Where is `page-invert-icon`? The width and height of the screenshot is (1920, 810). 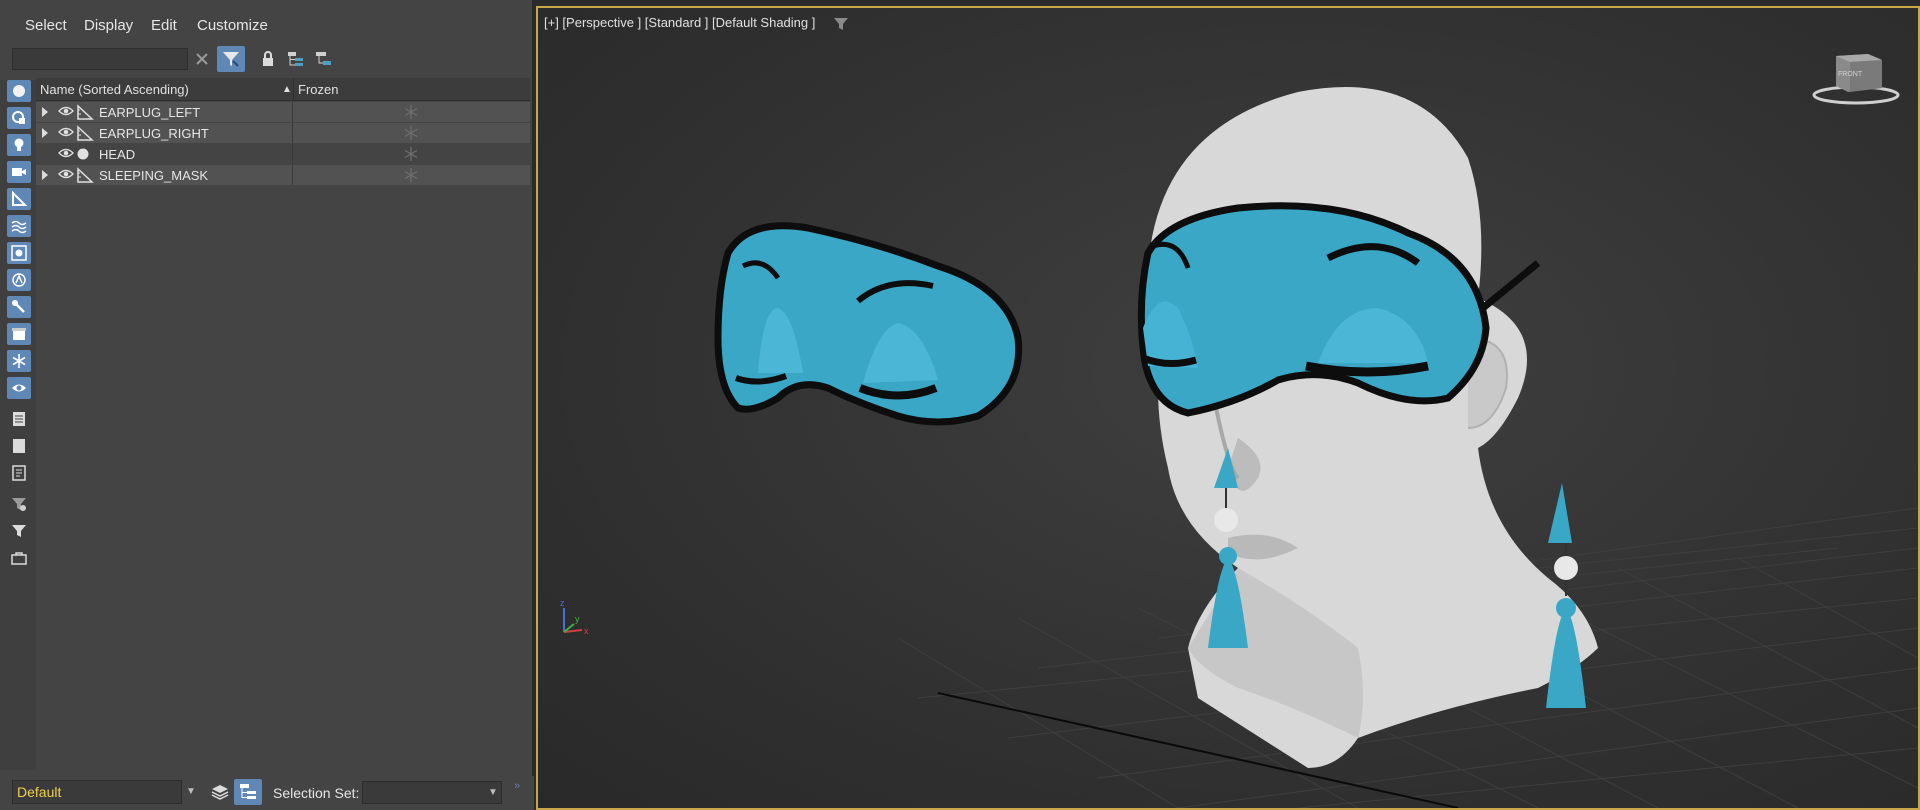
page-invert-icon is located at coordinates (19, 473).